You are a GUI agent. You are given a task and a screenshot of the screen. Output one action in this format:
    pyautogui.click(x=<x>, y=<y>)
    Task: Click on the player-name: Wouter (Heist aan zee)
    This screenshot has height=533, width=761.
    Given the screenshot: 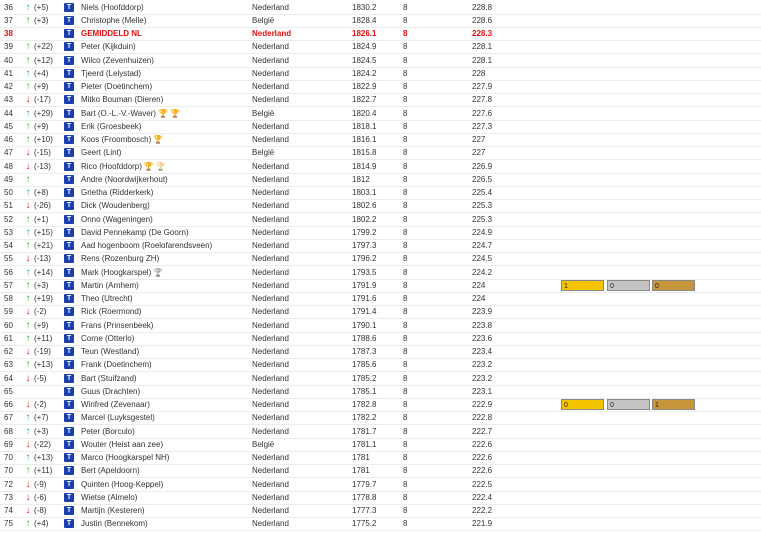 What is the action you would take?
    pyautogui.click(x=163, y=444)
    